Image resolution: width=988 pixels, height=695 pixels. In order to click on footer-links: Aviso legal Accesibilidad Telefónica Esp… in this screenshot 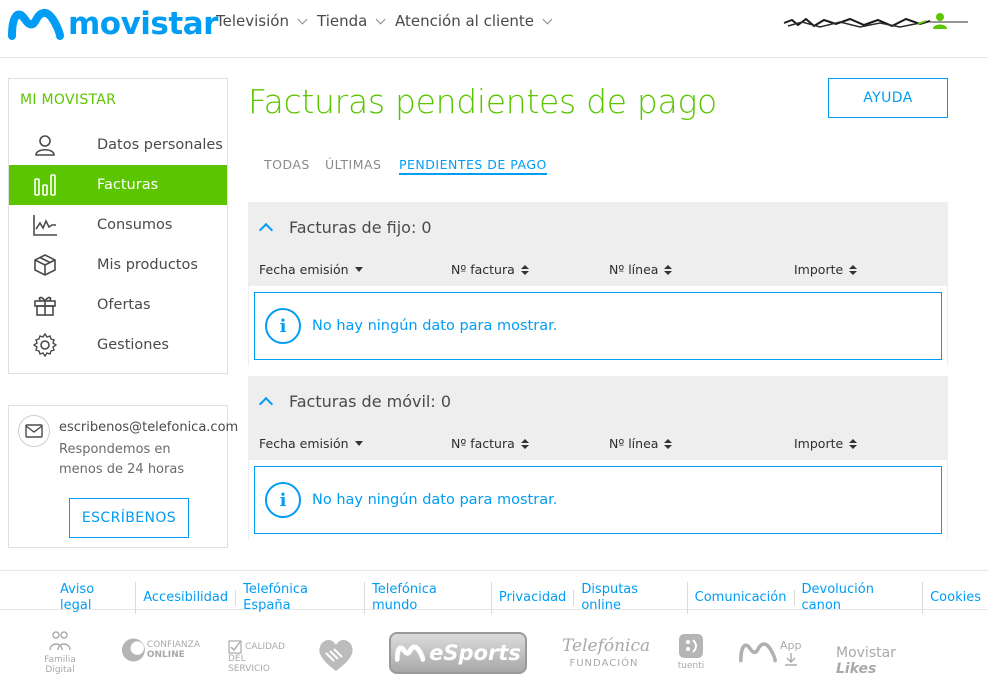, I will do `click(494, 592)`.